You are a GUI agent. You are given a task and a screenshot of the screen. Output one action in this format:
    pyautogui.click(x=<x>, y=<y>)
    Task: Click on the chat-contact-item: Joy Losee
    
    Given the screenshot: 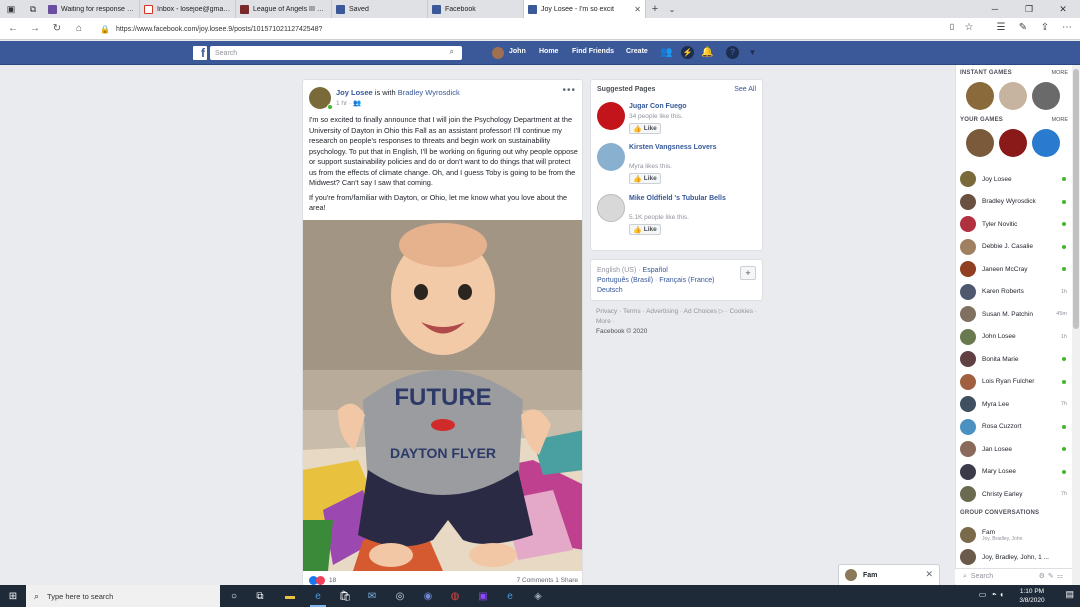 What is the action you would take?
    pyautogui.click(x=1015, y=179)
    